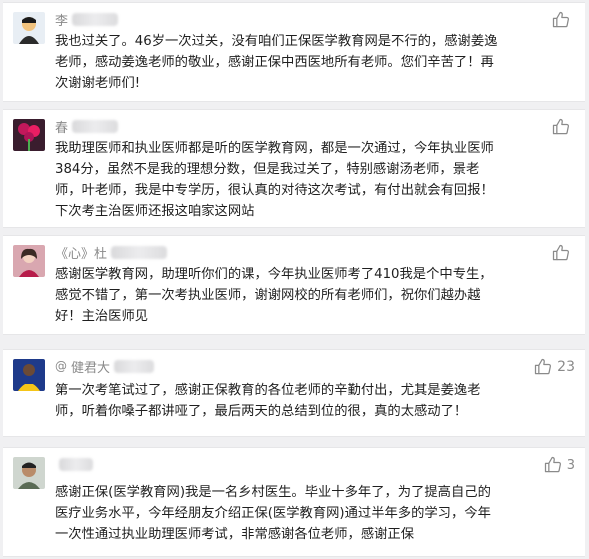 The width and height of the screenshot is (589, 559). I want to click on like-count: 3, so click(570, 465).